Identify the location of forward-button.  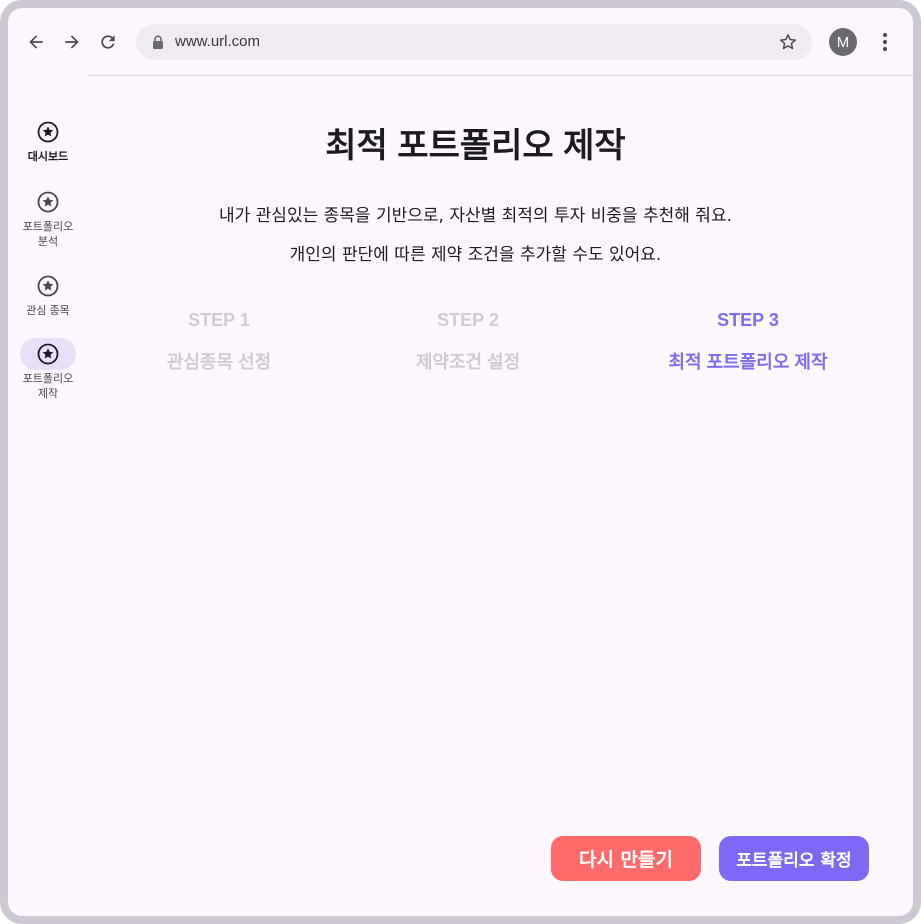
(72, 42).